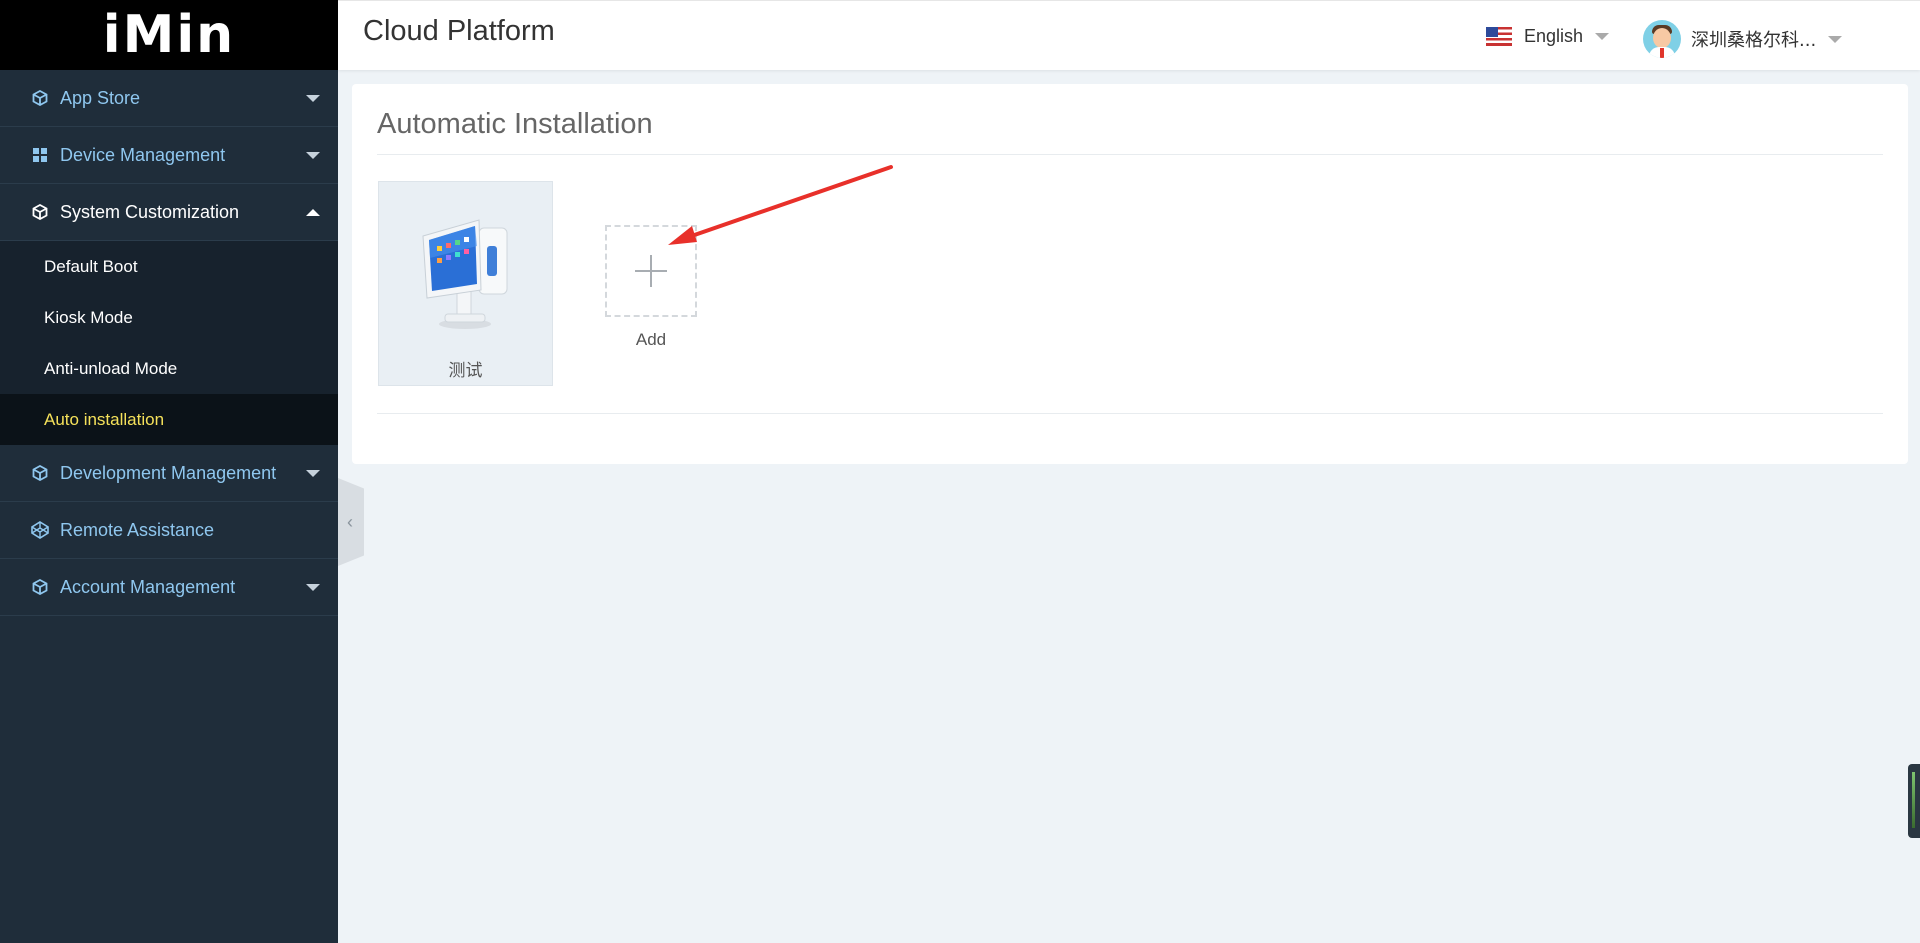  I want to click on chevron-up-icon, so click(313, 212).